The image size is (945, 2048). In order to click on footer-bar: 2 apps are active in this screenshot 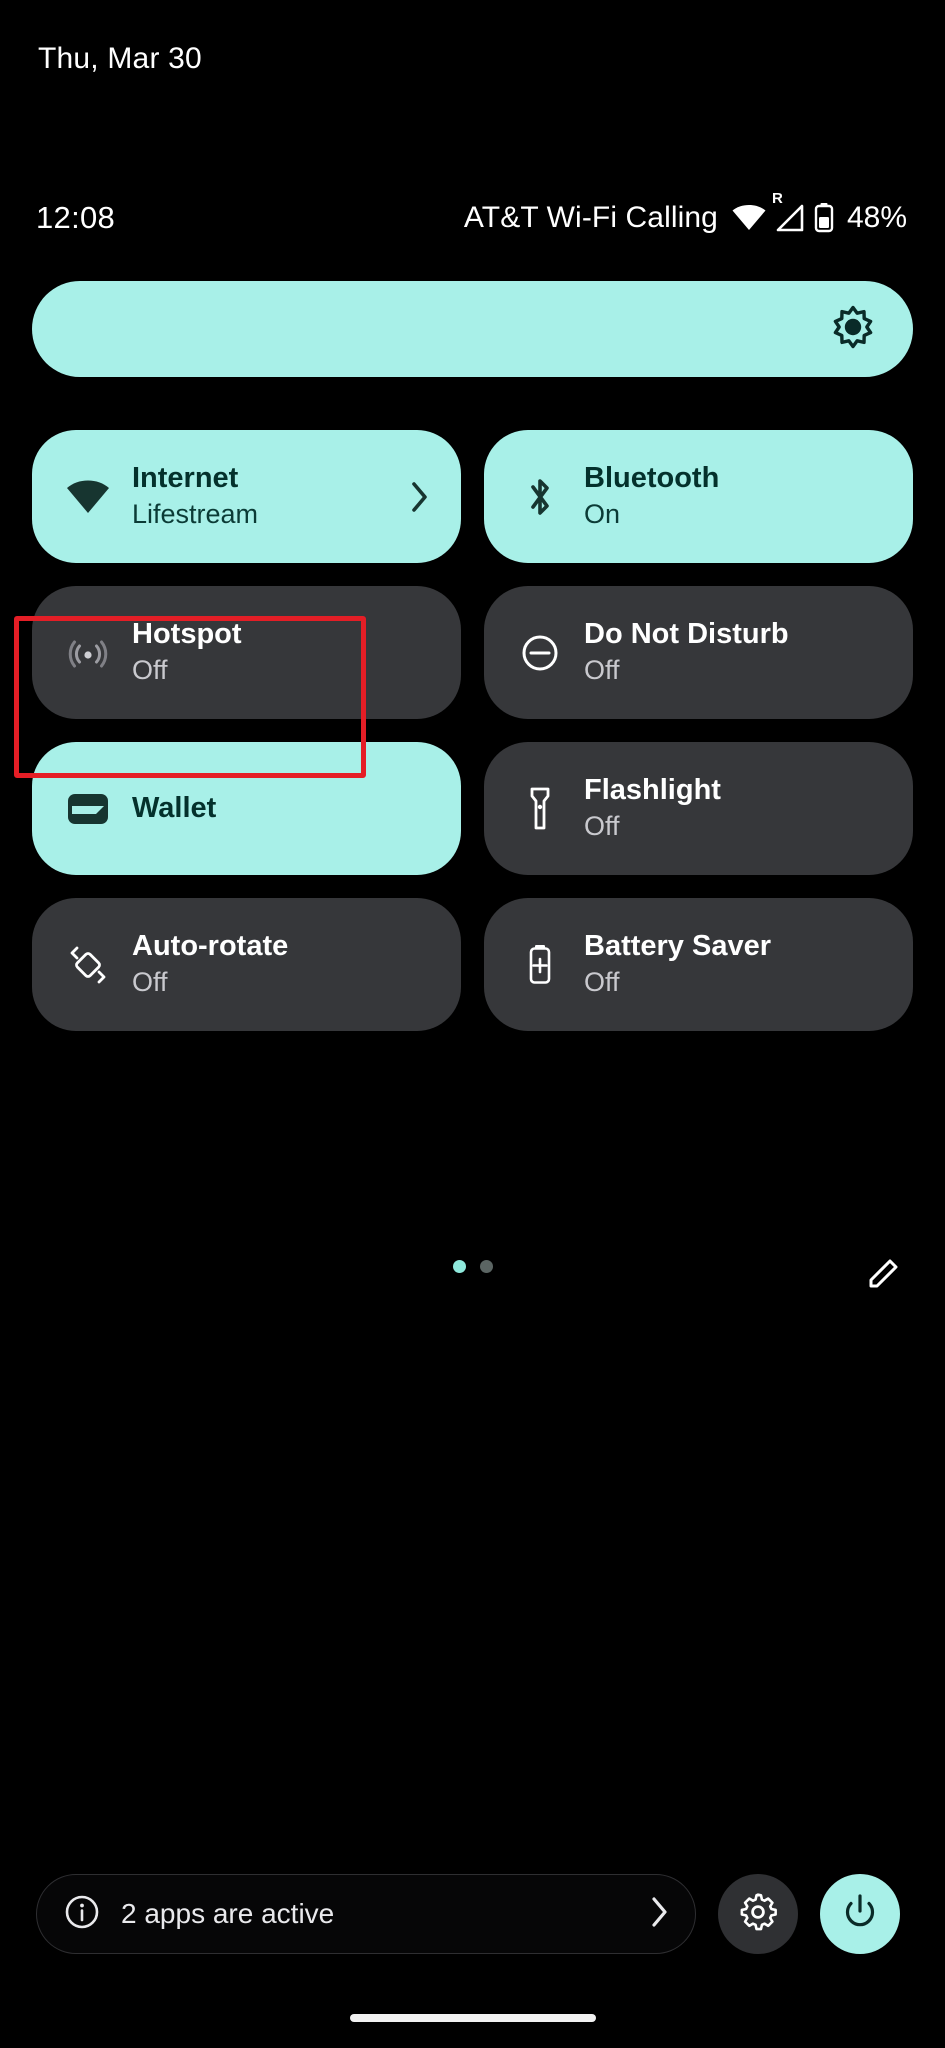, I will do `click(472, 1914)`.